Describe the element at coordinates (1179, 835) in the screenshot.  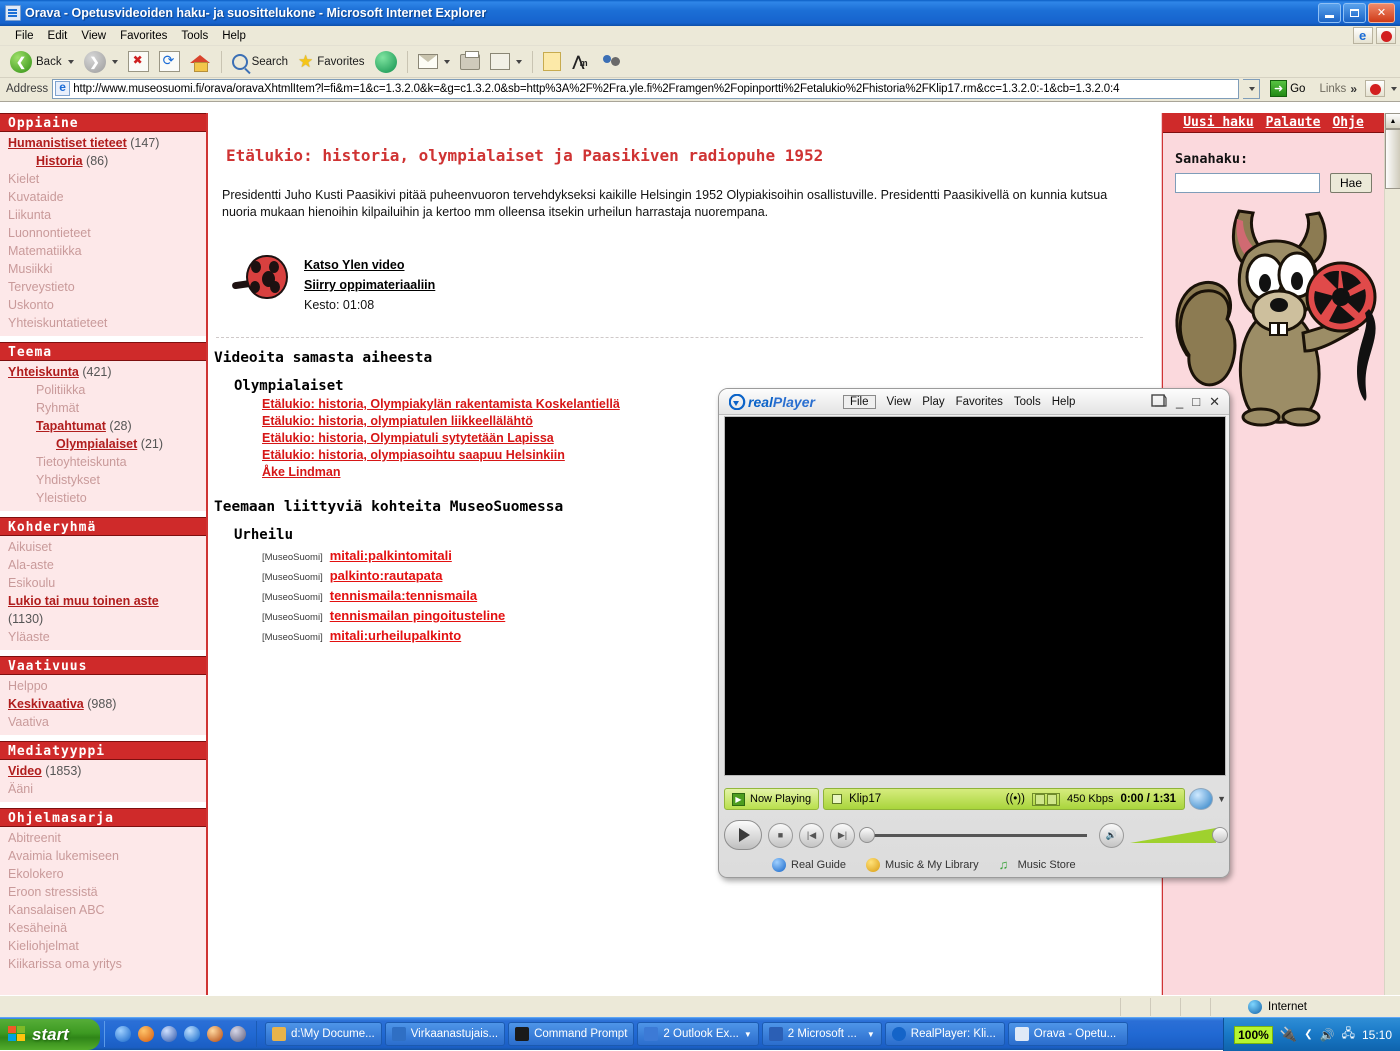
I see `volume-slider` at that location.